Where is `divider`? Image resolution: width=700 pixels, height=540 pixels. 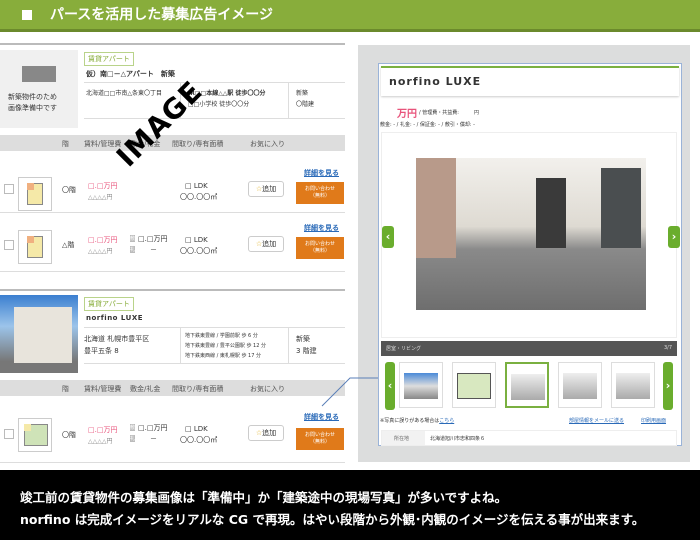 divider is located at coordinates (172, 44).